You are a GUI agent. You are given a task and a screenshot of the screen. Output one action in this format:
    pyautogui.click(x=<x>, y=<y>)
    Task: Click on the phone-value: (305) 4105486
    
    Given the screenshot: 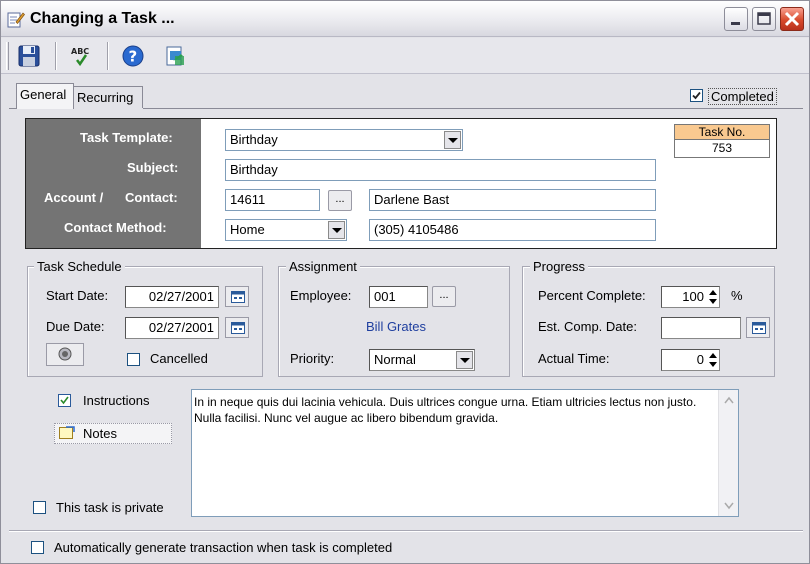 What is the action you would take?
    pyautogui.click(x=416, y=229)
    